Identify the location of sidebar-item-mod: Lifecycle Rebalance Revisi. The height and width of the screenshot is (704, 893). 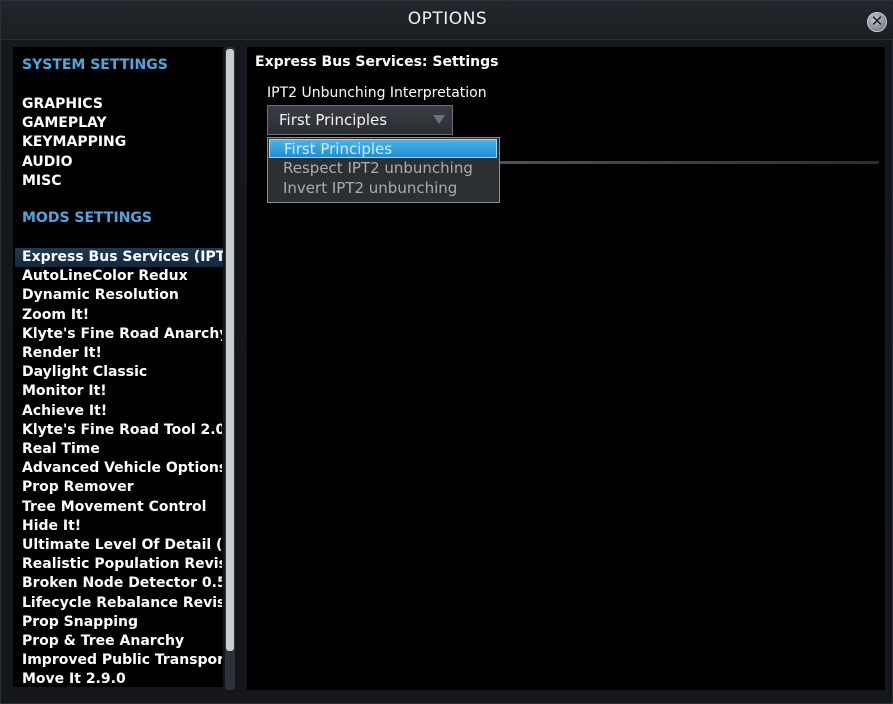
(122, 603).